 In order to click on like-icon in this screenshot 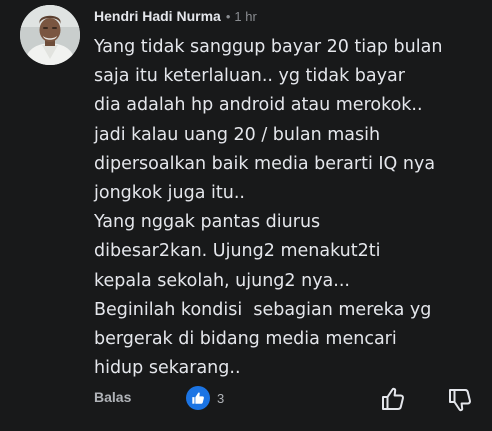, I will do `click(198, 398)`.